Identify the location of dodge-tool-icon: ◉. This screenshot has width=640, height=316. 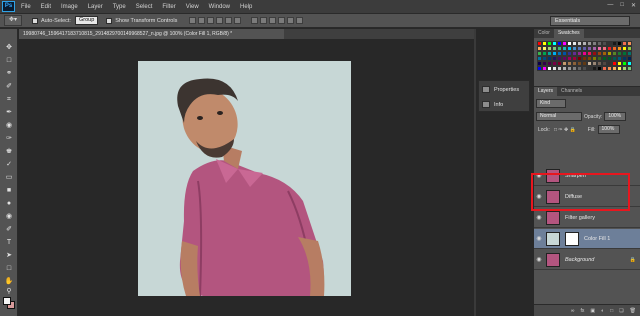
(9, 216).